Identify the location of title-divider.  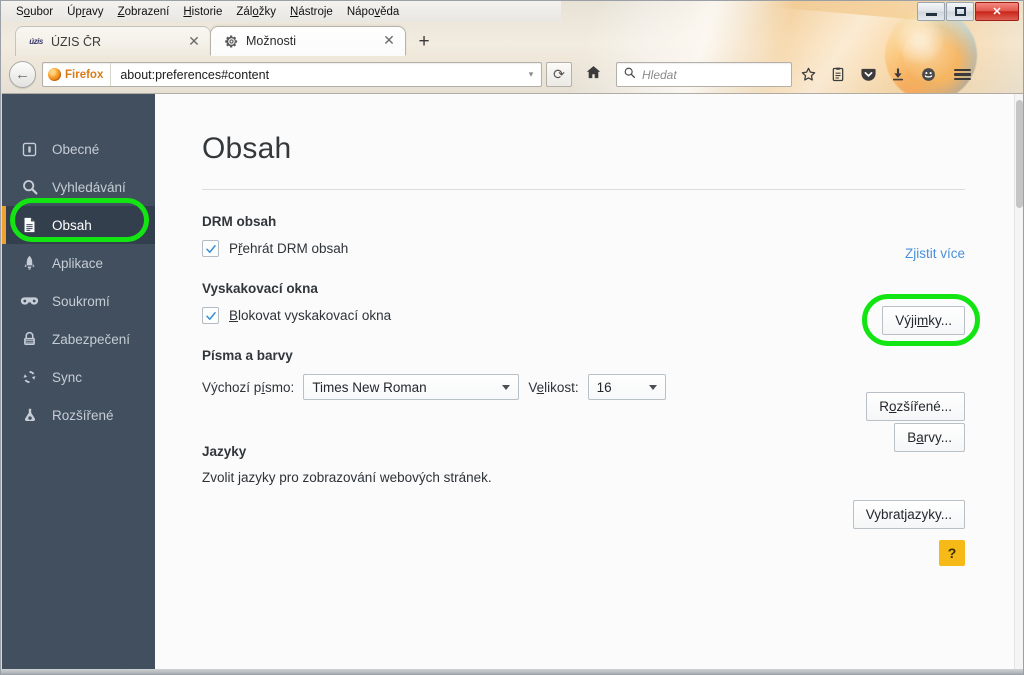
(583, 189).